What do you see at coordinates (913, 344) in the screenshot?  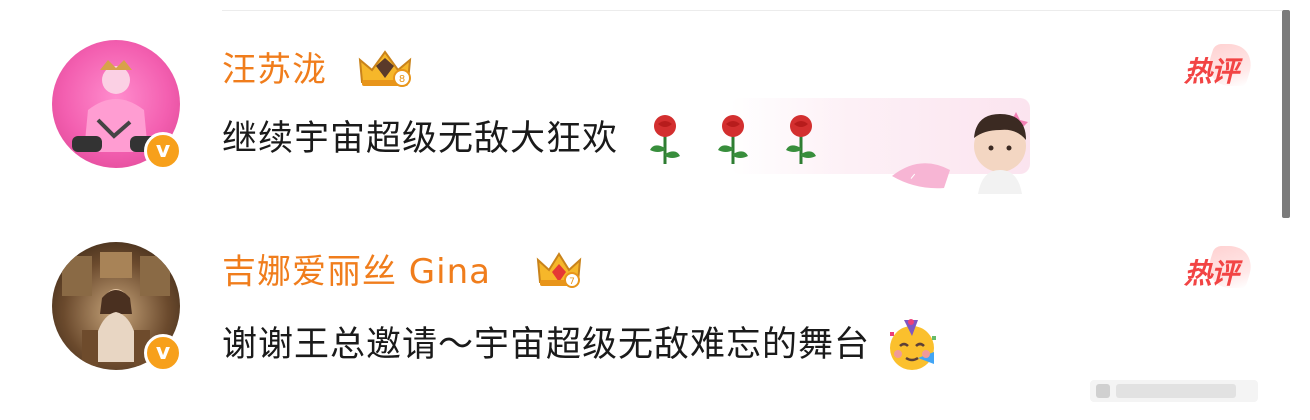 I see `party-face-emoji-icon` at bounding box center [913, 344].